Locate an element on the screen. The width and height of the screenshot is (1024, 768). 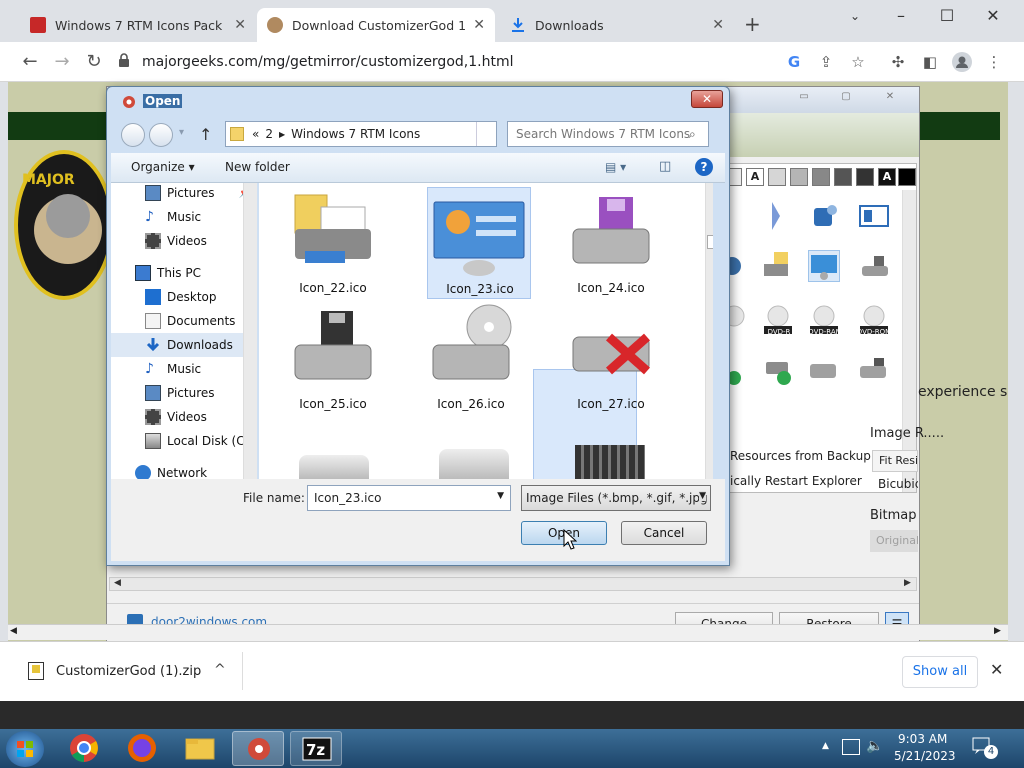
customizergod-taskbar-icon is located at coordinates (258, 748).